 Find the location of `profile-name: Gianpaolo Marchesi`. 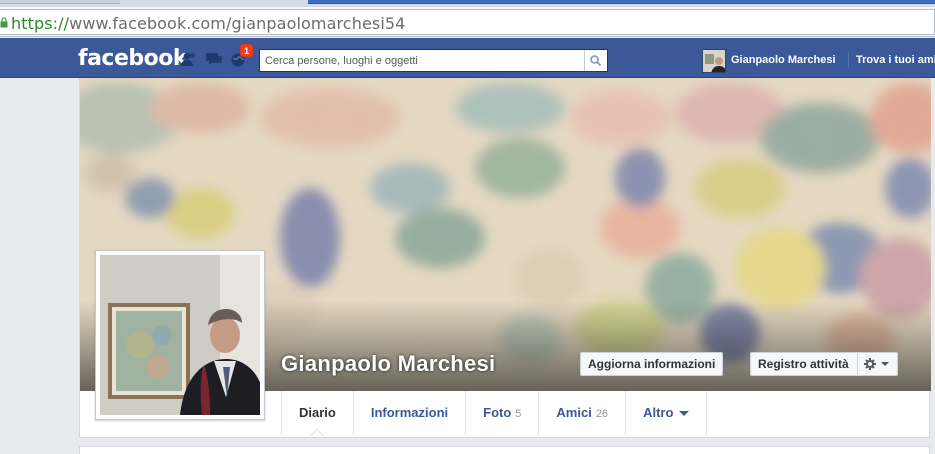

profile-name: Gianpaolo Marchesi is located at coordinates (388, 364).